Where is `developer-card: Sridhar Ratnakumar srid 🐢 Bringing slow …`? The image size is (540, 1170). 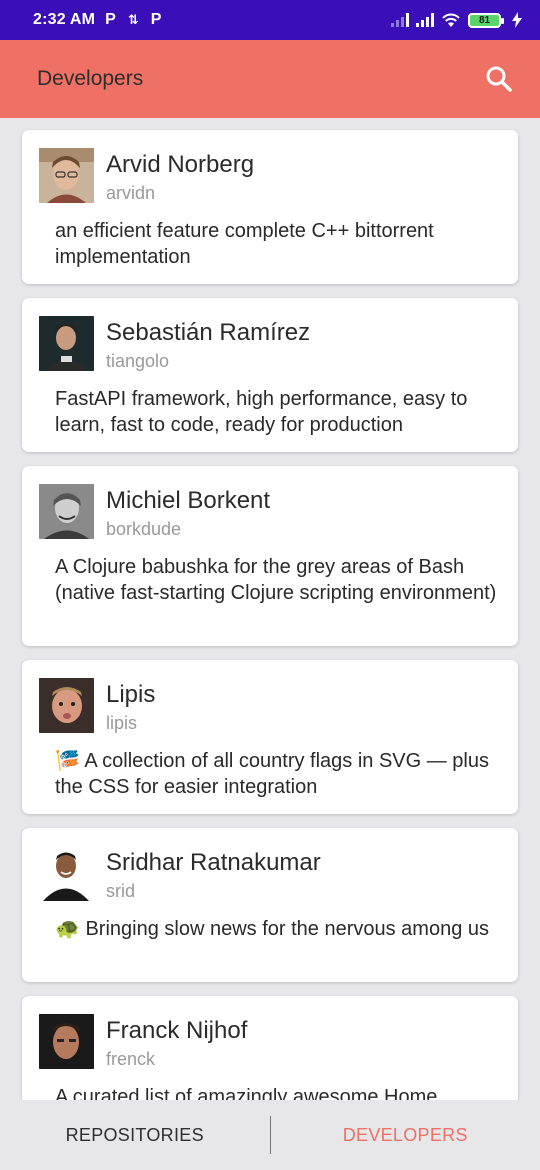 developer-card: Sridhar Ratnakumar srid 🐢 Bringing slow … is located at coordinates (270, 905).